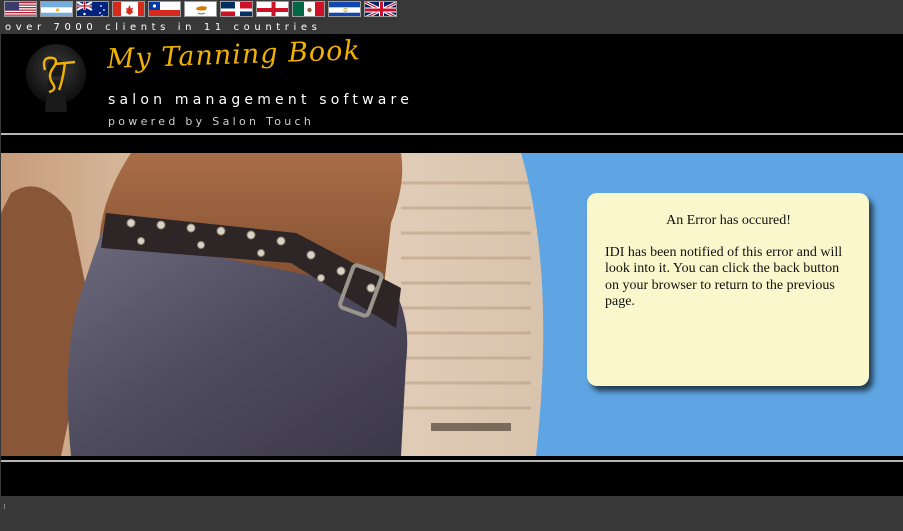  Describe the element at coordinates (4, 506) in the screenshot. I see `footer-marker` at that location.